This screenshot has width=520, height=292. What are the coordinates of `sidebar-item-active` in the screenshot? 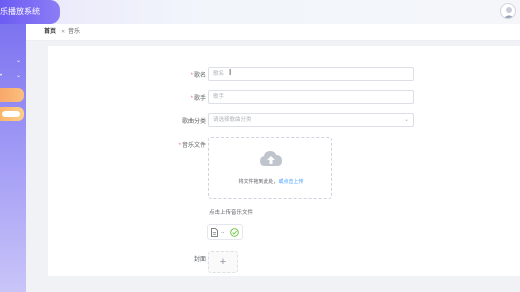 It's located at (12, 95).